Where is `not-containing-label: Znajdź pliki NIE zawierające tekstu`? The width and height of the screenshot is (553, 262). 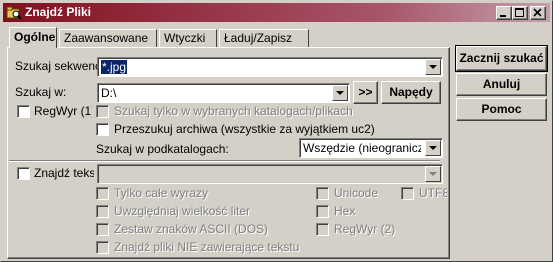
not-containing-label: Znajdź pliki NIE zawierające tekstu is located at coordinates (207, 247).